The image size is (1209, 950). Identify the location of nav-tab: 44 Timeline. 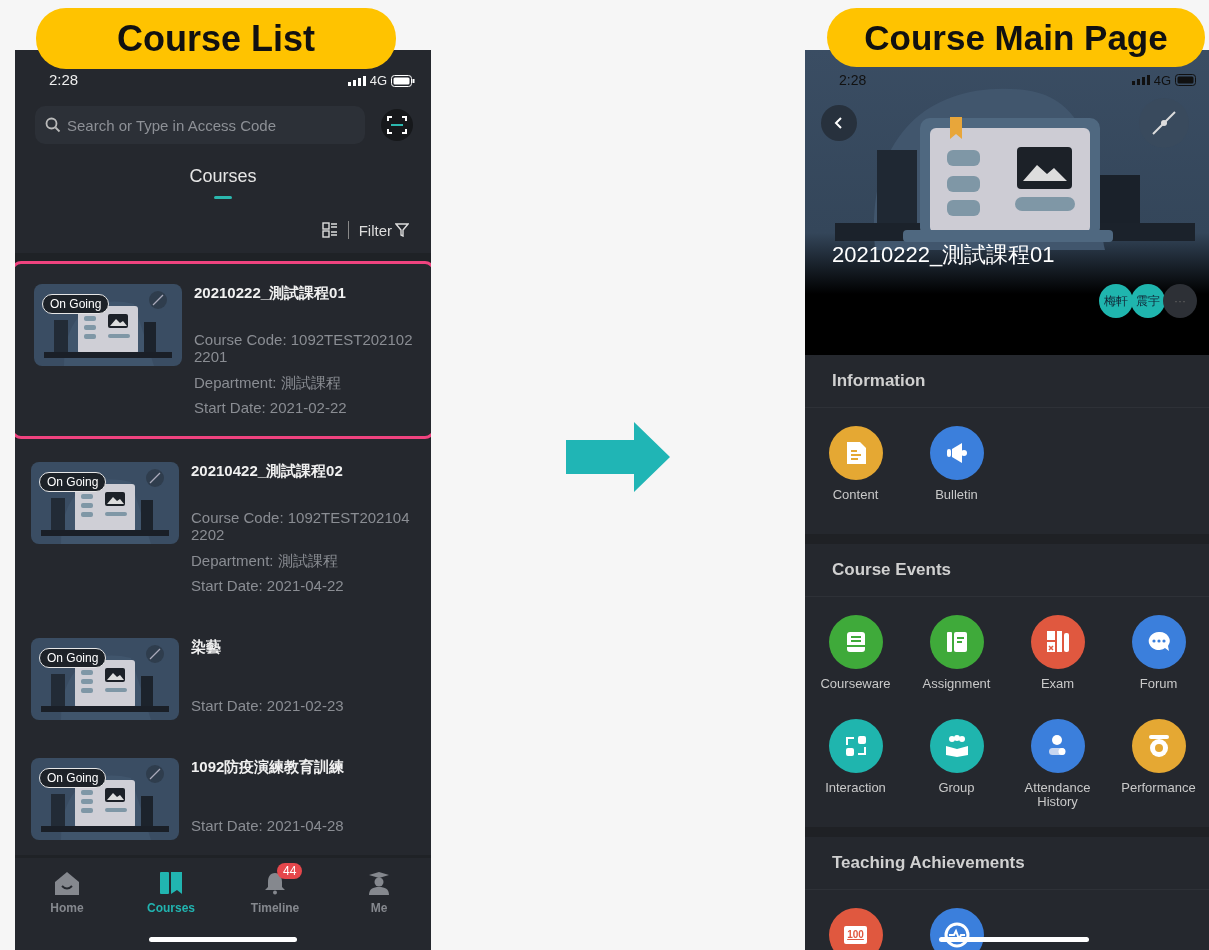
(275, 891).